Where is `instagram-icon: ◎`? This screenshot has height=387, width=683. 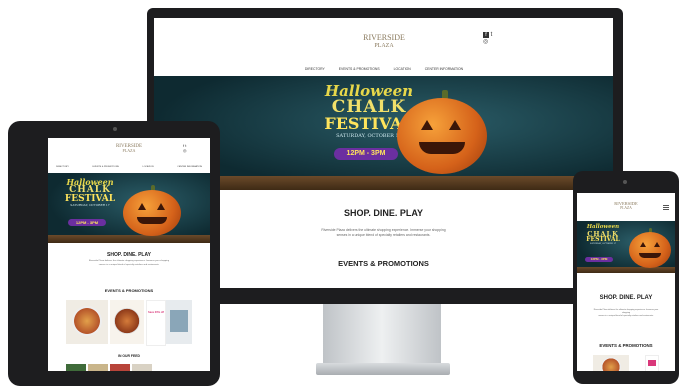 instagram-icon: ◎ is located at coordinates (485, 42).